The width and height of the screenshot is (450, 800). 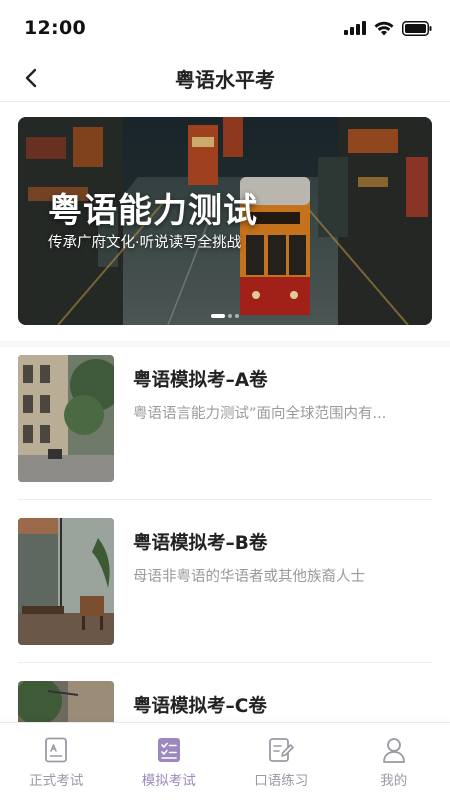 I want to click on exam-title: 粤语模拟考–A卷, so click(x=200, y=380).